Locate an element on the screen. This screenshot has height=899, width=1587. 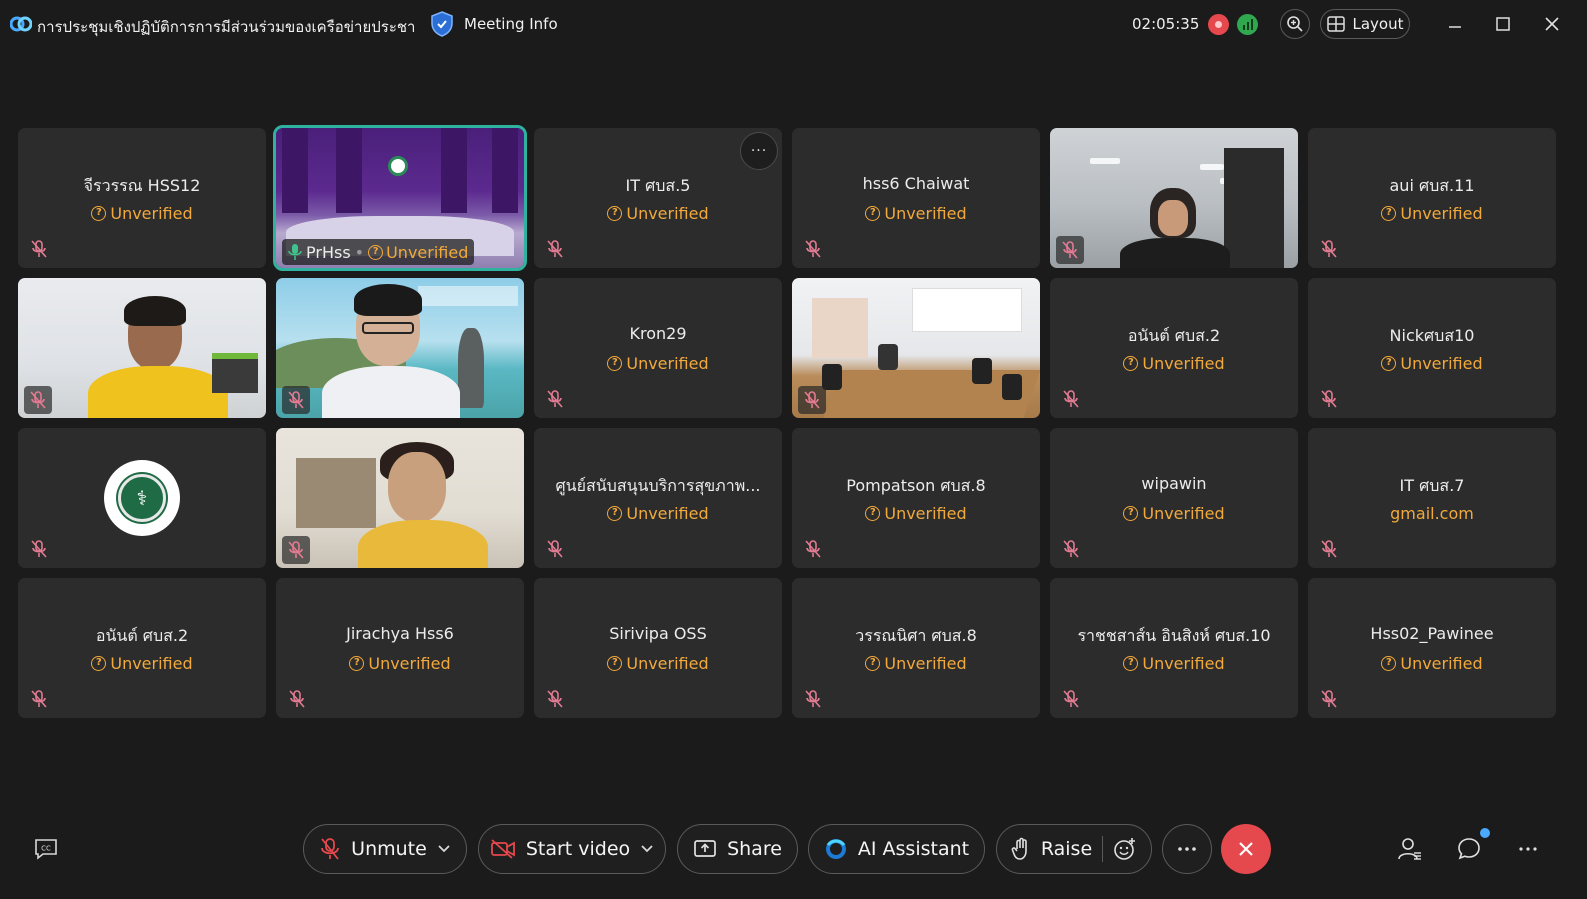
share-label: Share is located at coordinates (754, 849).